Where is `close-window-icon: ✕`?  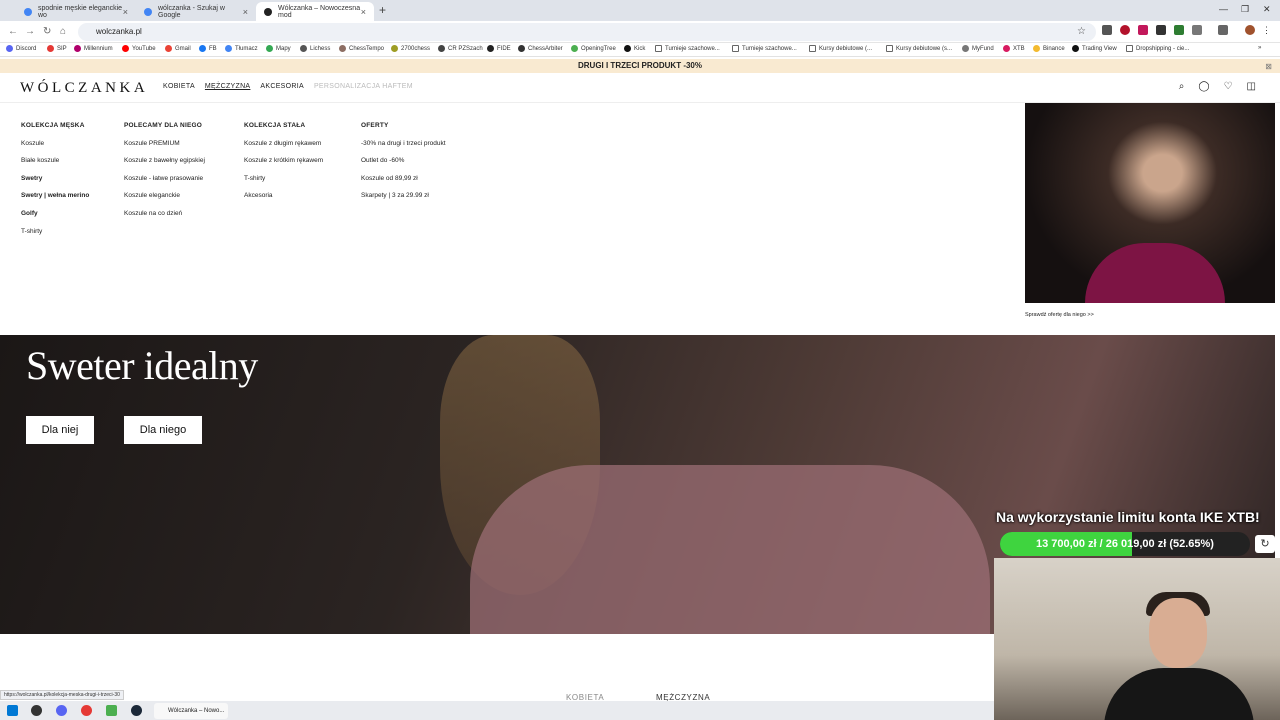 close-window-icon: ✕ is located at coordinates (1267, 9).